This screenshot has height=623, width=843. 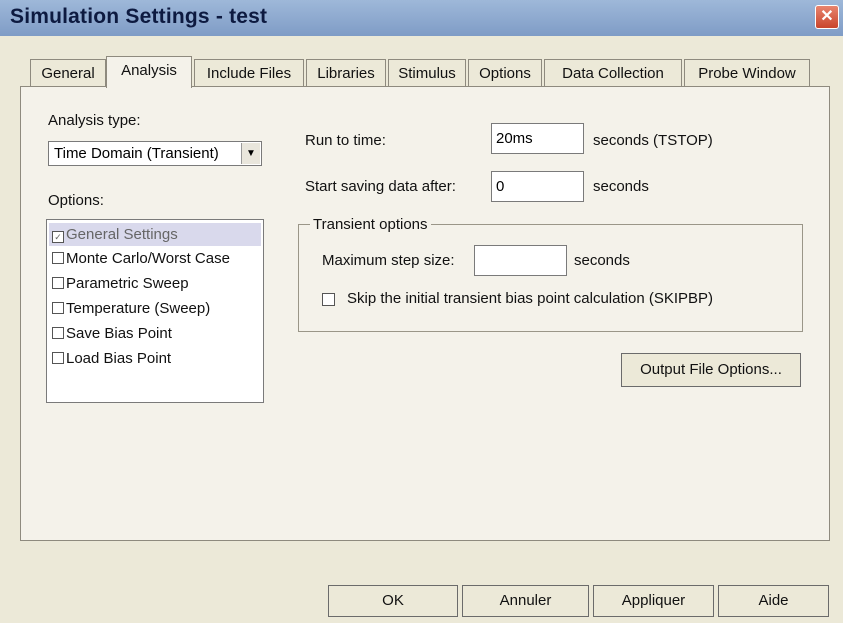 I want to click on max-step-input, so click(x=520, y=260).